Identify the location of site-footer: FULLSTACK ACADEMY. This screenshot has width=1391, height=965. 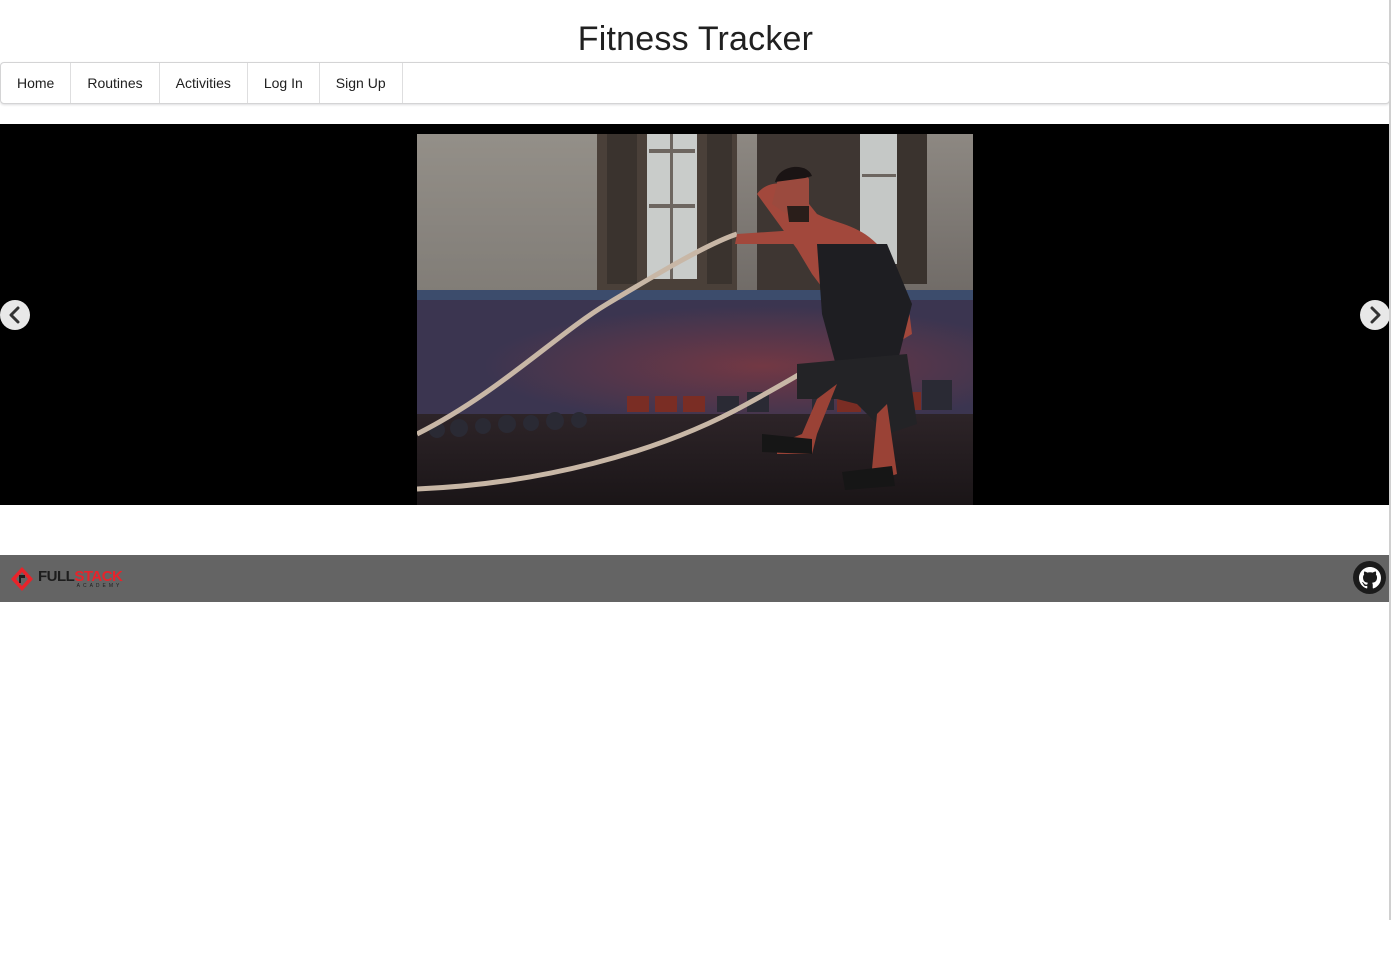
(695, 578).